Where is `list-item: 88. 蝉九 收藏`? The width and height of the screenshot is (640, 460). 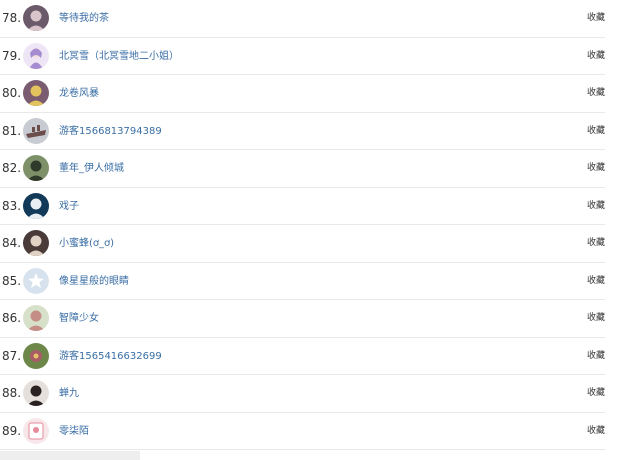
list-item: 88. 蝉九 收藏 is located at coordinates (302, 394).